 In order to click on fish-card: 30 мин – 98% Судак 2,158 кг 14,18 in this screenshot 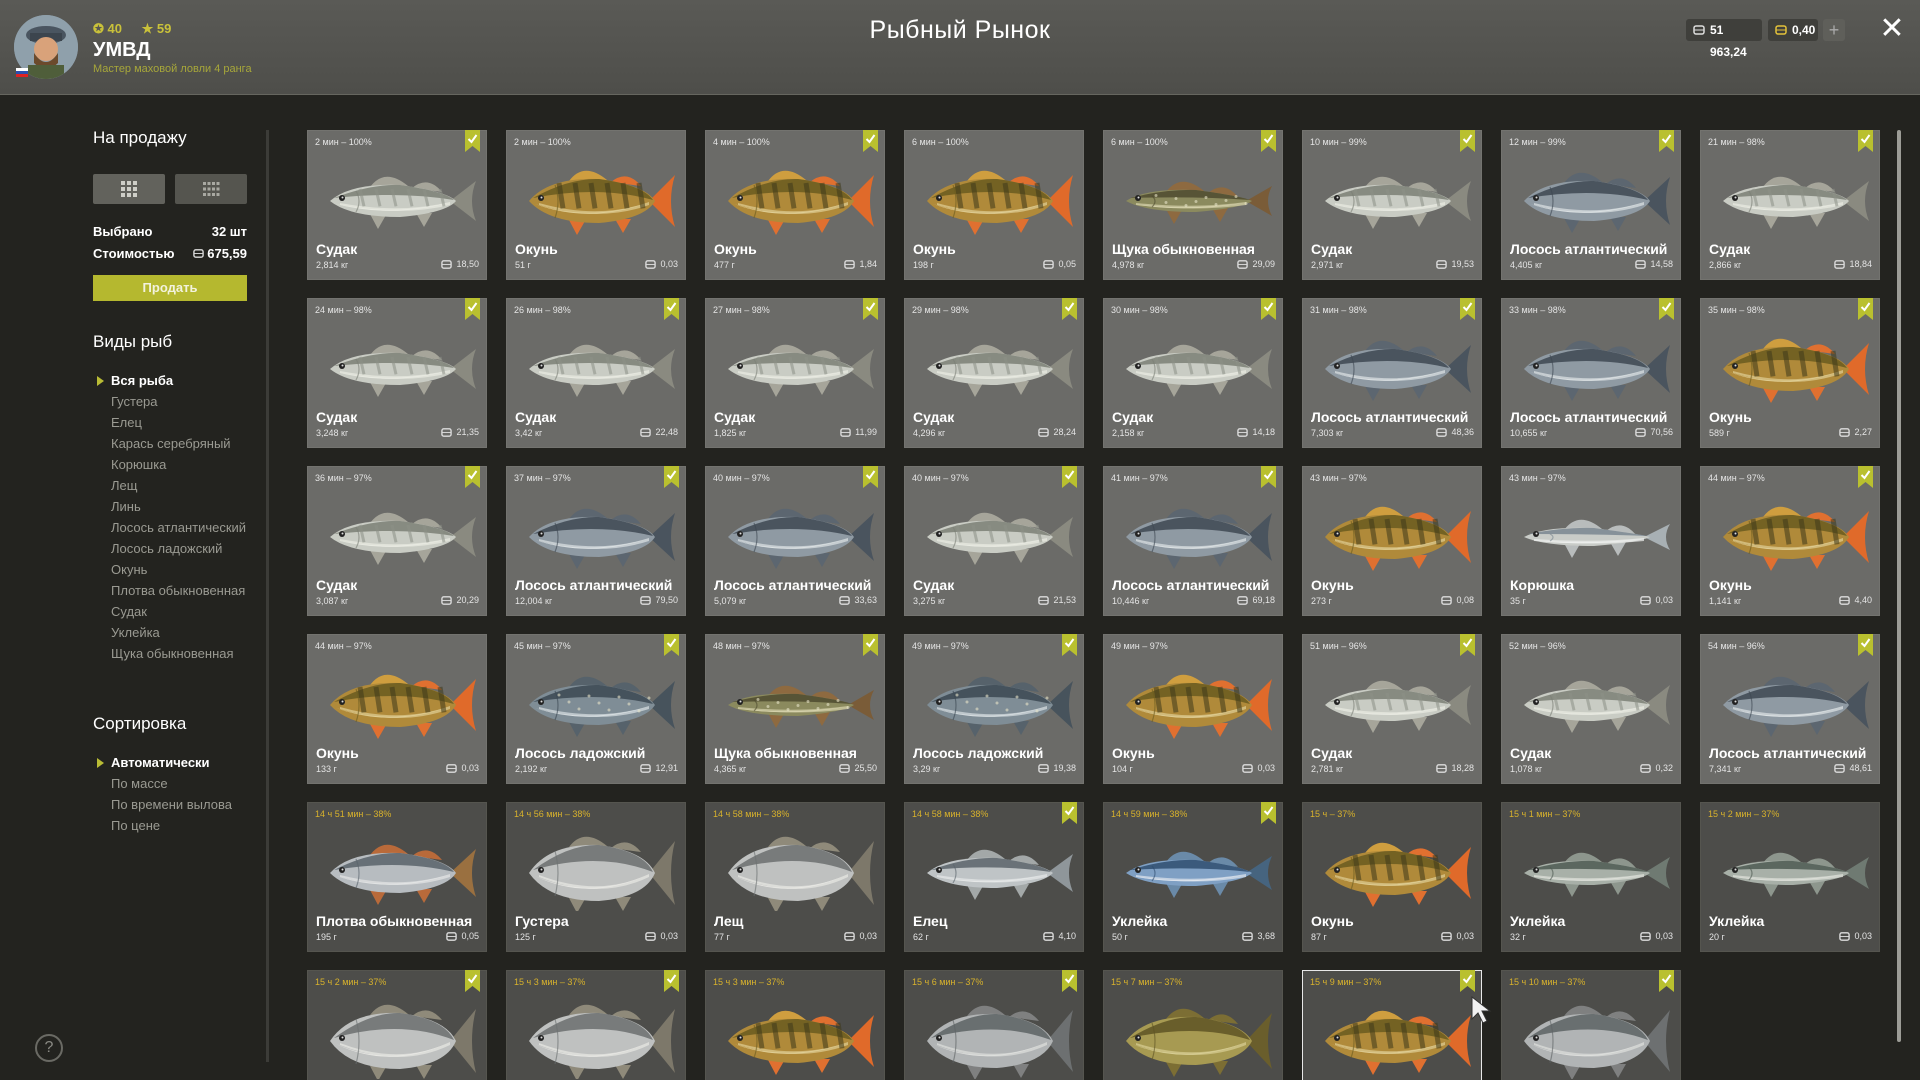, I will do `click(1193, 373)`.